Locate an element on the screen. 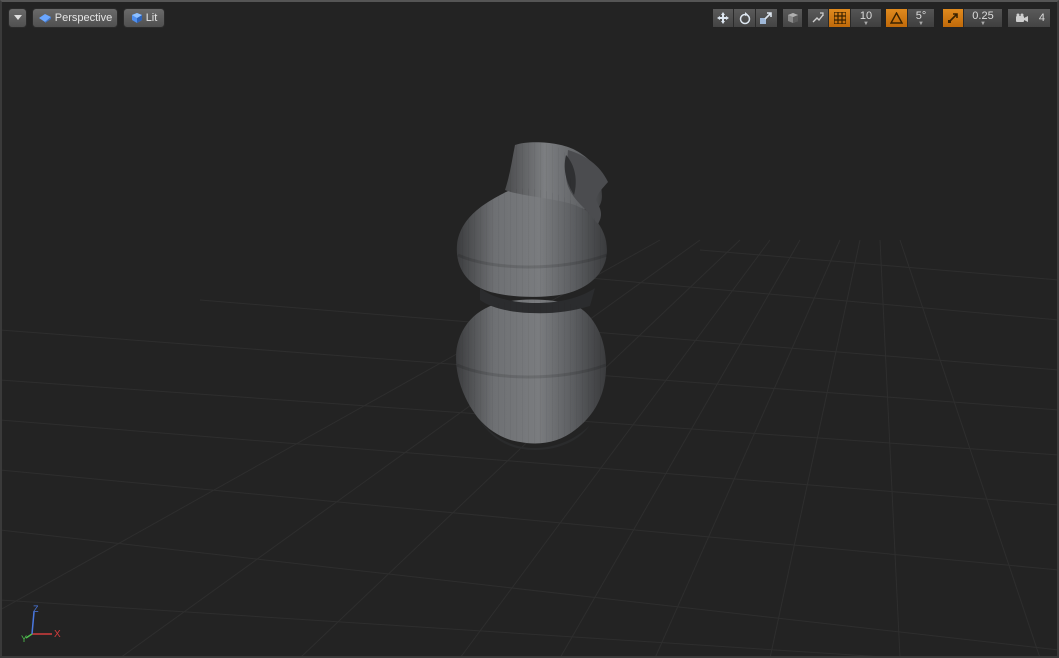  camera-speed-button: 4 is located at coordinates (1029, 18).